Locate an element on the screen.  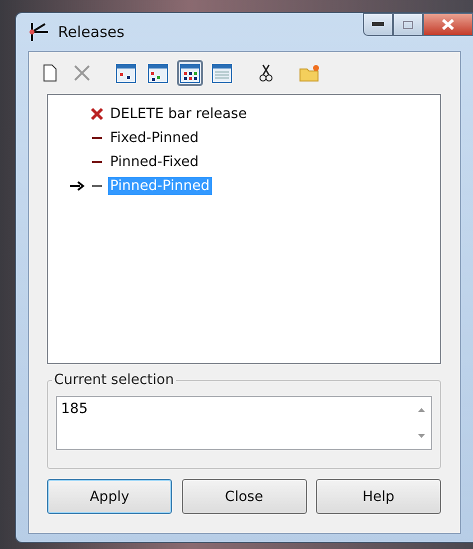
group-label: Current selection is located at coordinates (114, 380).